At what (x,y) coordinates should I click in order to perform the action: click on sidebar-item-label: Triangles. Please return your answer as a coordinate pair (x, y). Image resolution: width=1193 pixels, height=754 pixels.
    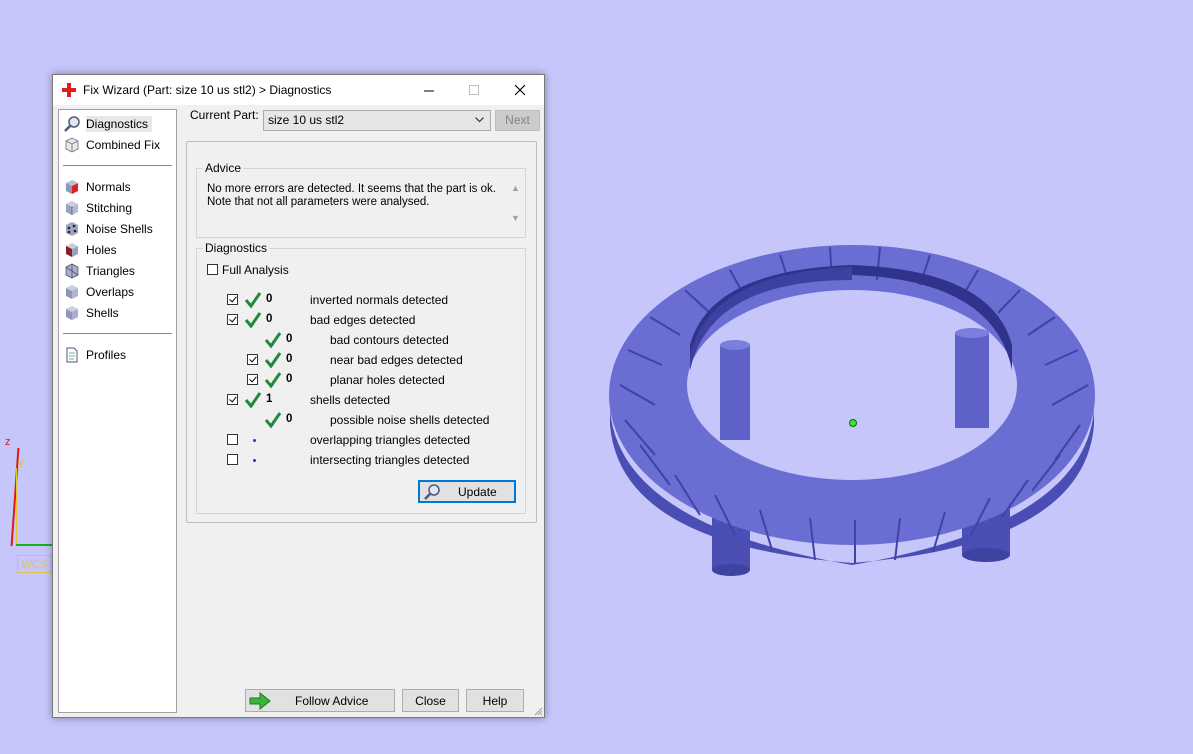
    Looking at the image, I should click on (110, 271).